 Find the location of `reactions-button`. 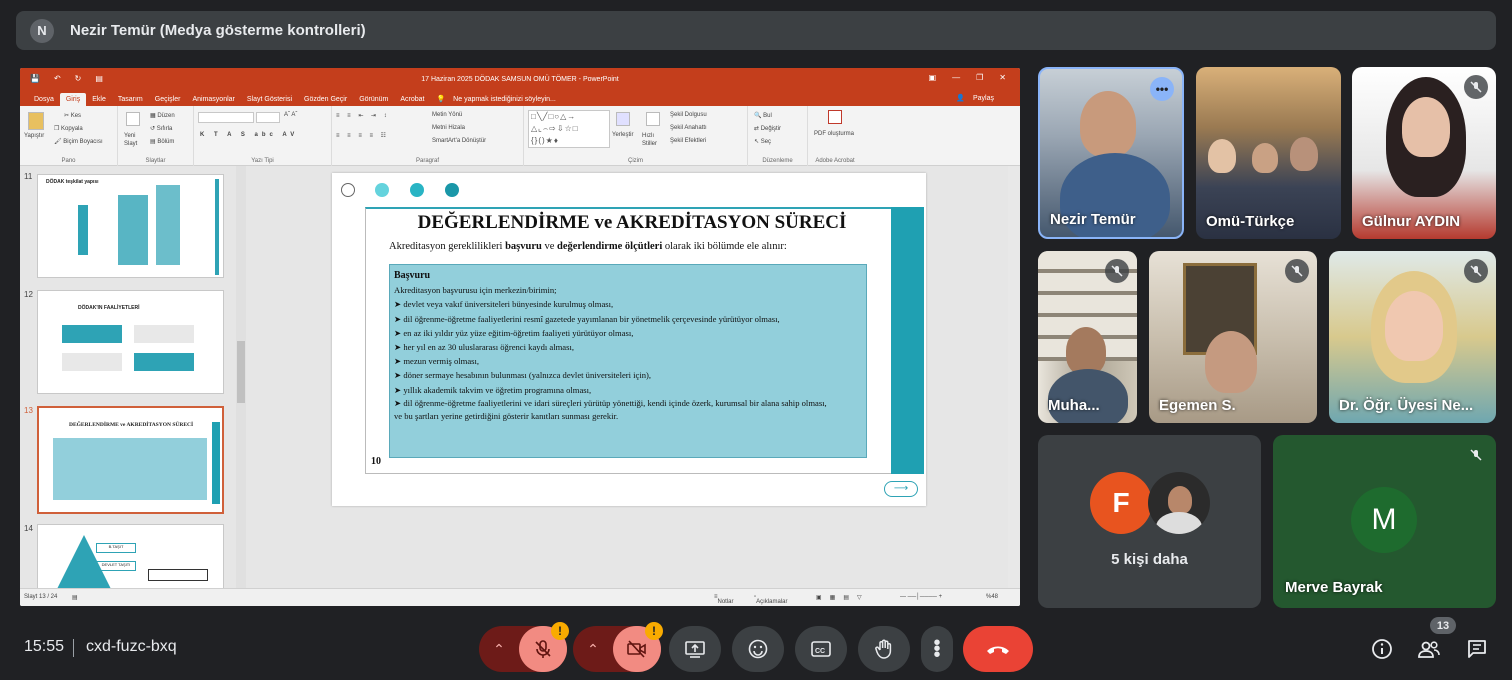

reactions-button is located at coordinates (758, 649).